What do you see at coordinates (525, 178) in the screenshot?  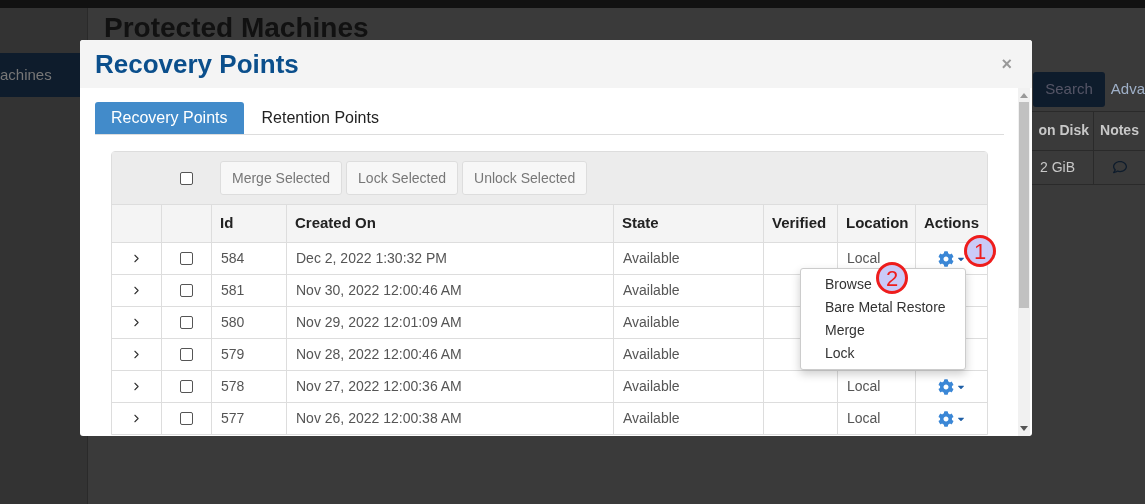 I see `toolbar-button: Unlock Selected` at bounding box center [525, 178].